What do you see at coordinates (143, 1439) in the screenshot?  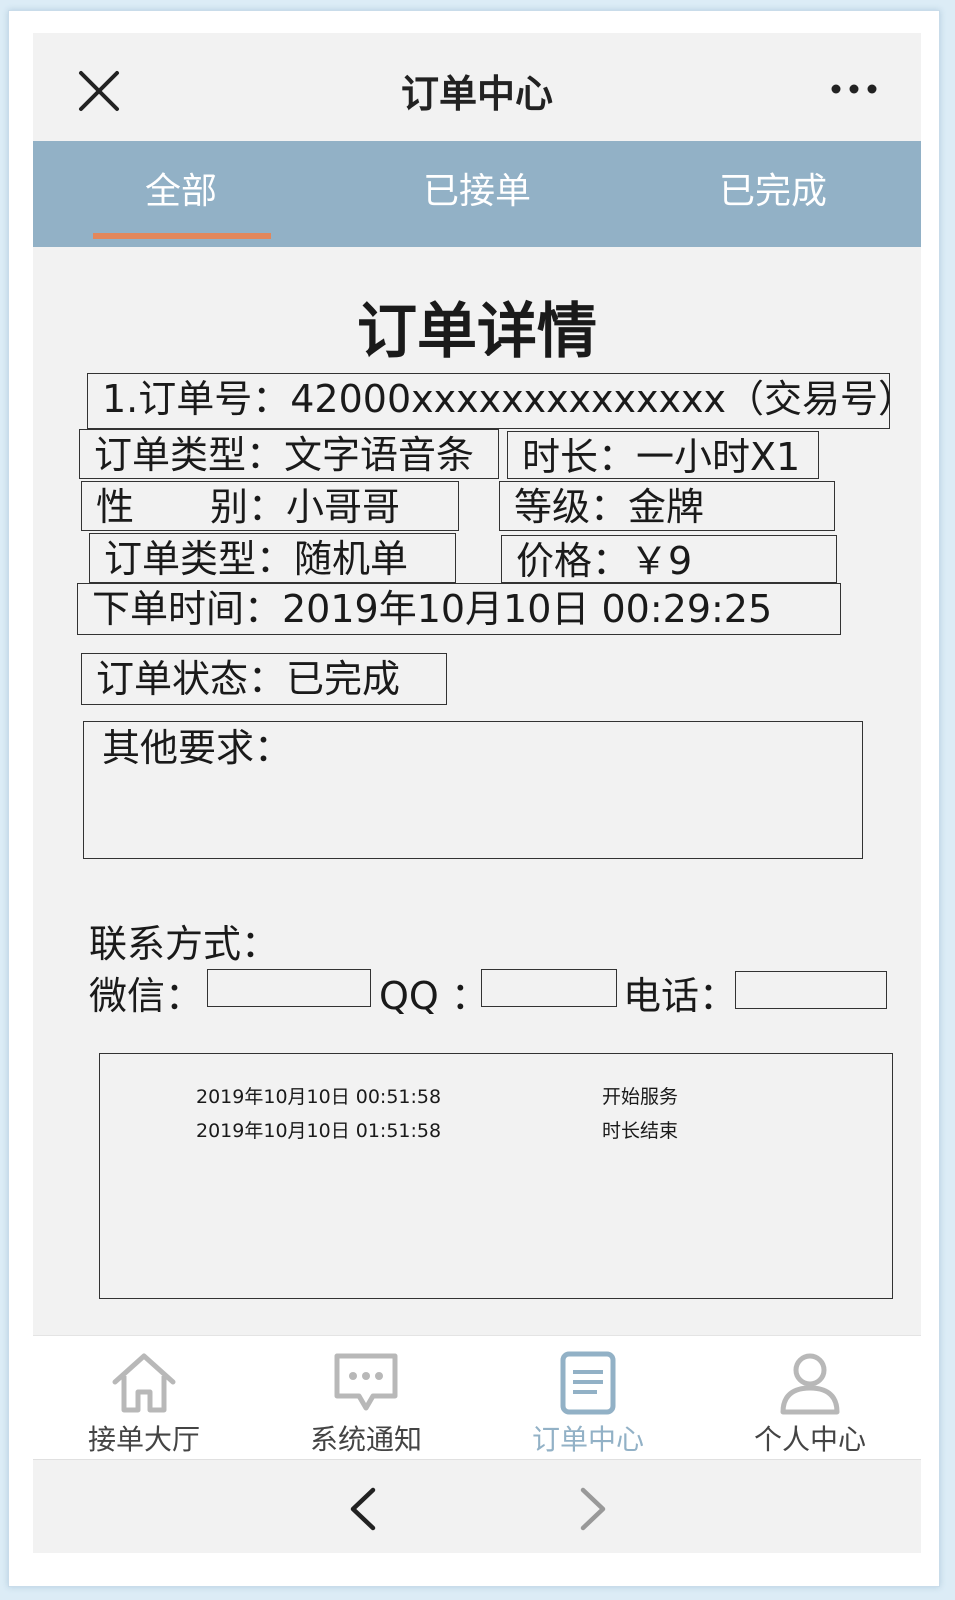 I see `nav-label: 接单大厅` at bounding box center [143, 1439].